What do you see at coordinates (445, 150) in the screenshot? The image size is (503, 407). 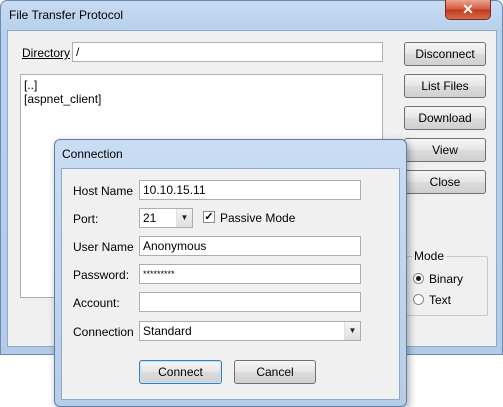 I see `view-button: View` at bounding box center [445, 150].